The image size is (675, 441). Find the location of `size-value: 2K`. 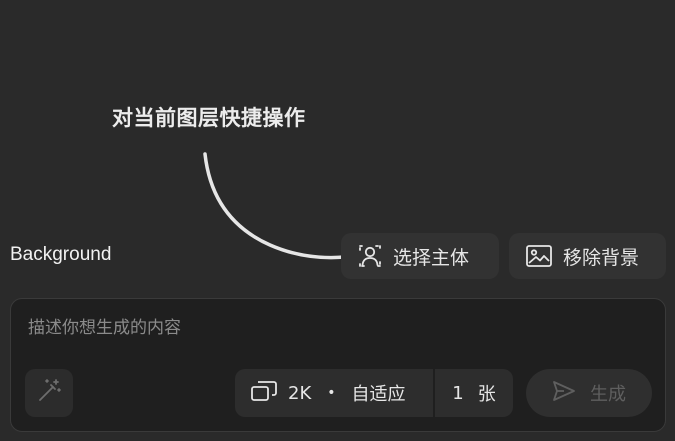

size-value: 2K is located at coordinates (300, 393).